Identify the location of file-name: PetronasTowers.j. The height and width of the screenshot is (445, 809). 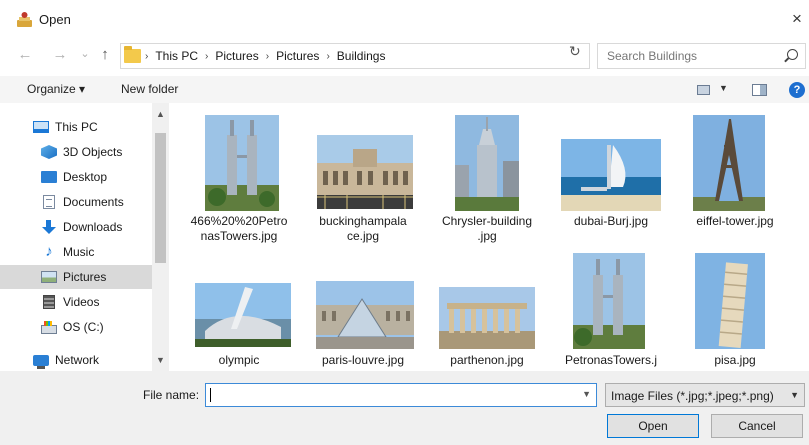
(611, 360).